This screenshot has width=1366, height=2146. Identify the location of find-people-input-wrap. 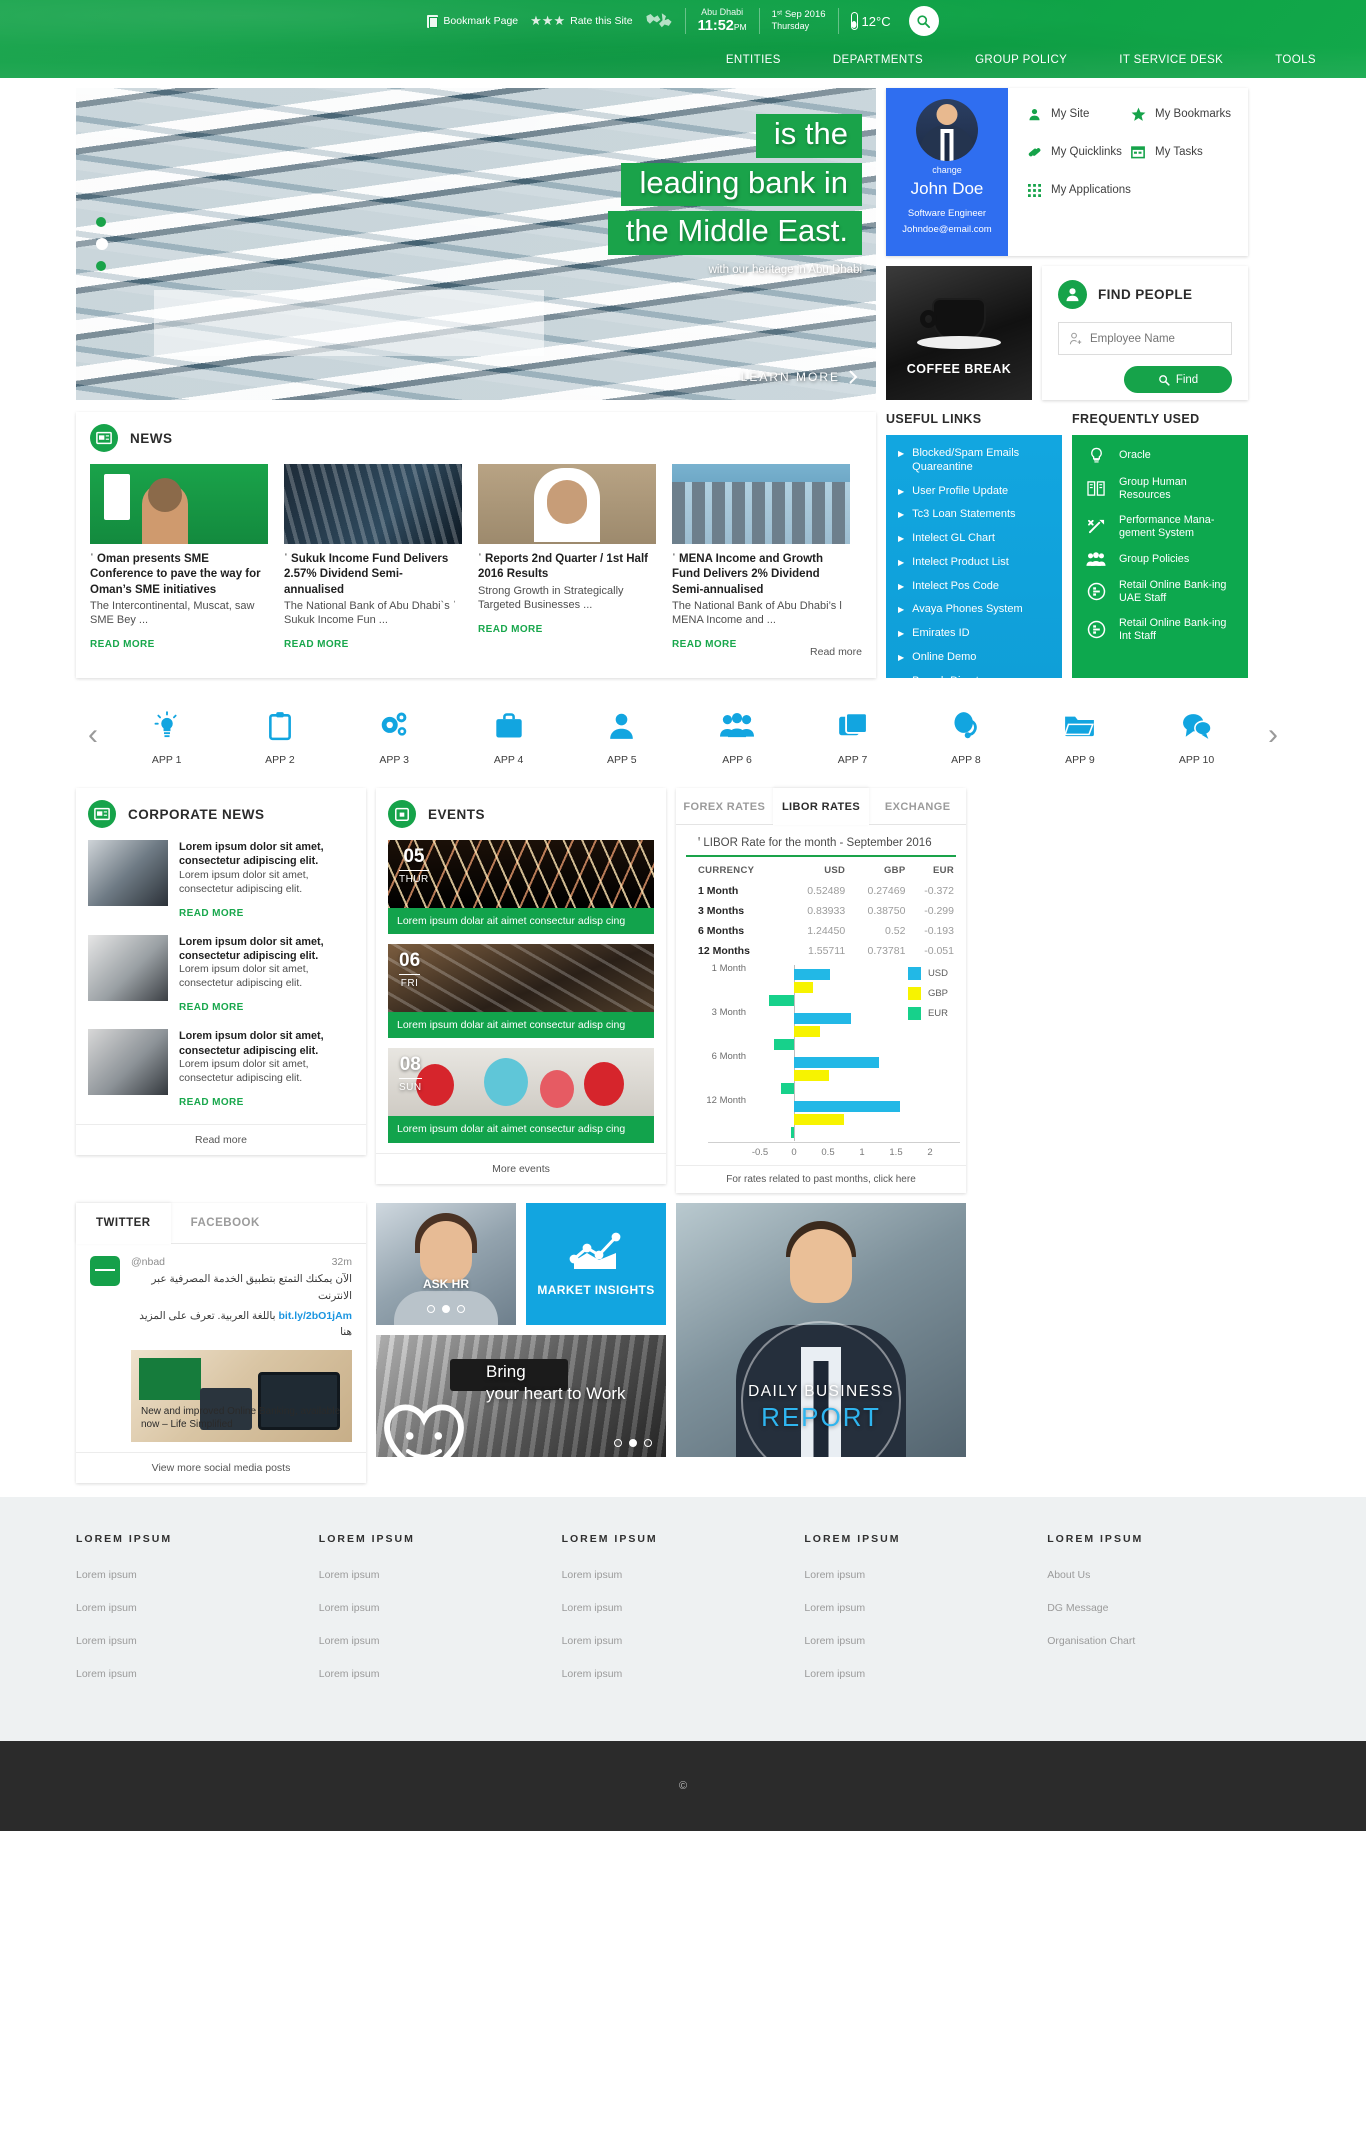
(1145, 338).